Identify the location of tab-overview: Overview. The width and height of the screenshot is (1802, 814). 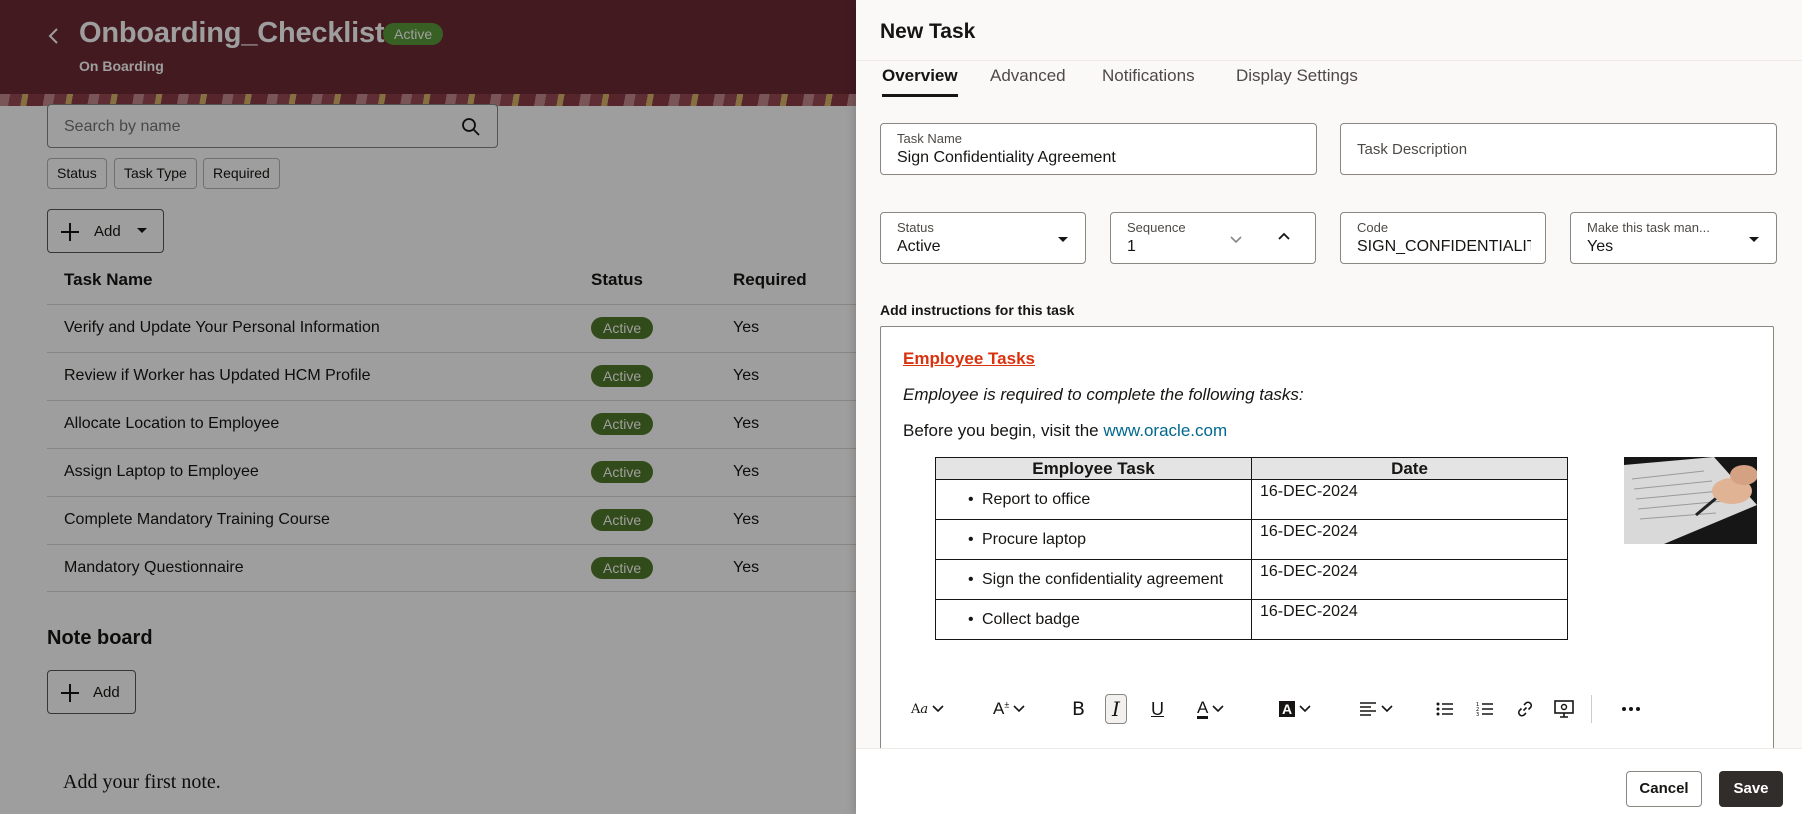
(920, 81).